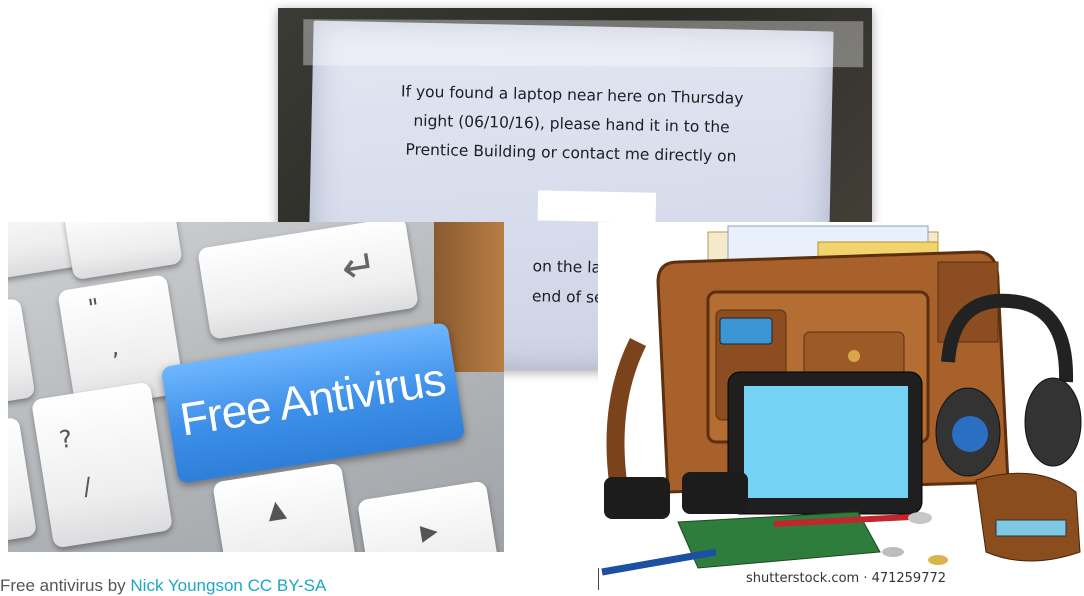 The height and width of the screenshot is (596, 1084). What do you see at coordinates (598, 579) in the screenshot?
I see `divider-line` at bounding box center [598, 579].